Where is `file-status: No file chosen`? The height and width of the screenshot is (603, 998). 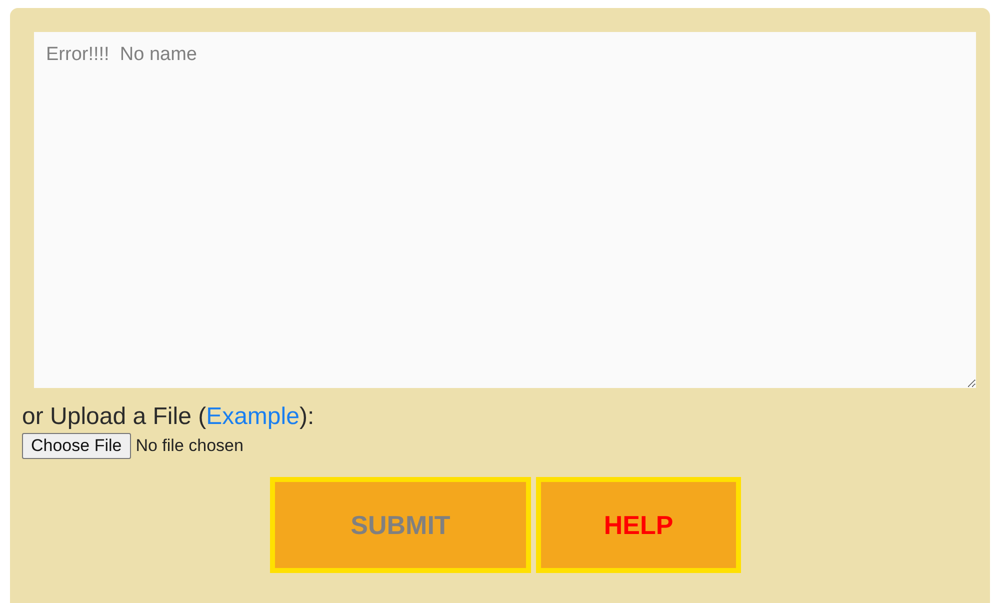 file-status: No file chosen is located at coordinates (190, 446).